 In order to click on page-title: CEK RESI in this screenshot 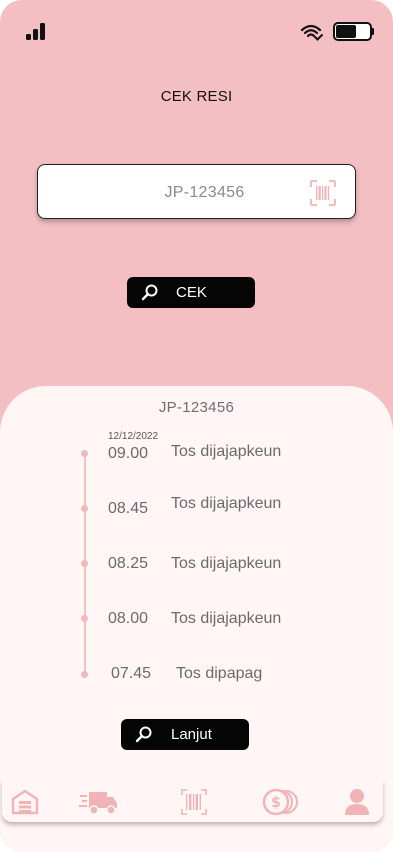, I will do `click(196, 96)`.